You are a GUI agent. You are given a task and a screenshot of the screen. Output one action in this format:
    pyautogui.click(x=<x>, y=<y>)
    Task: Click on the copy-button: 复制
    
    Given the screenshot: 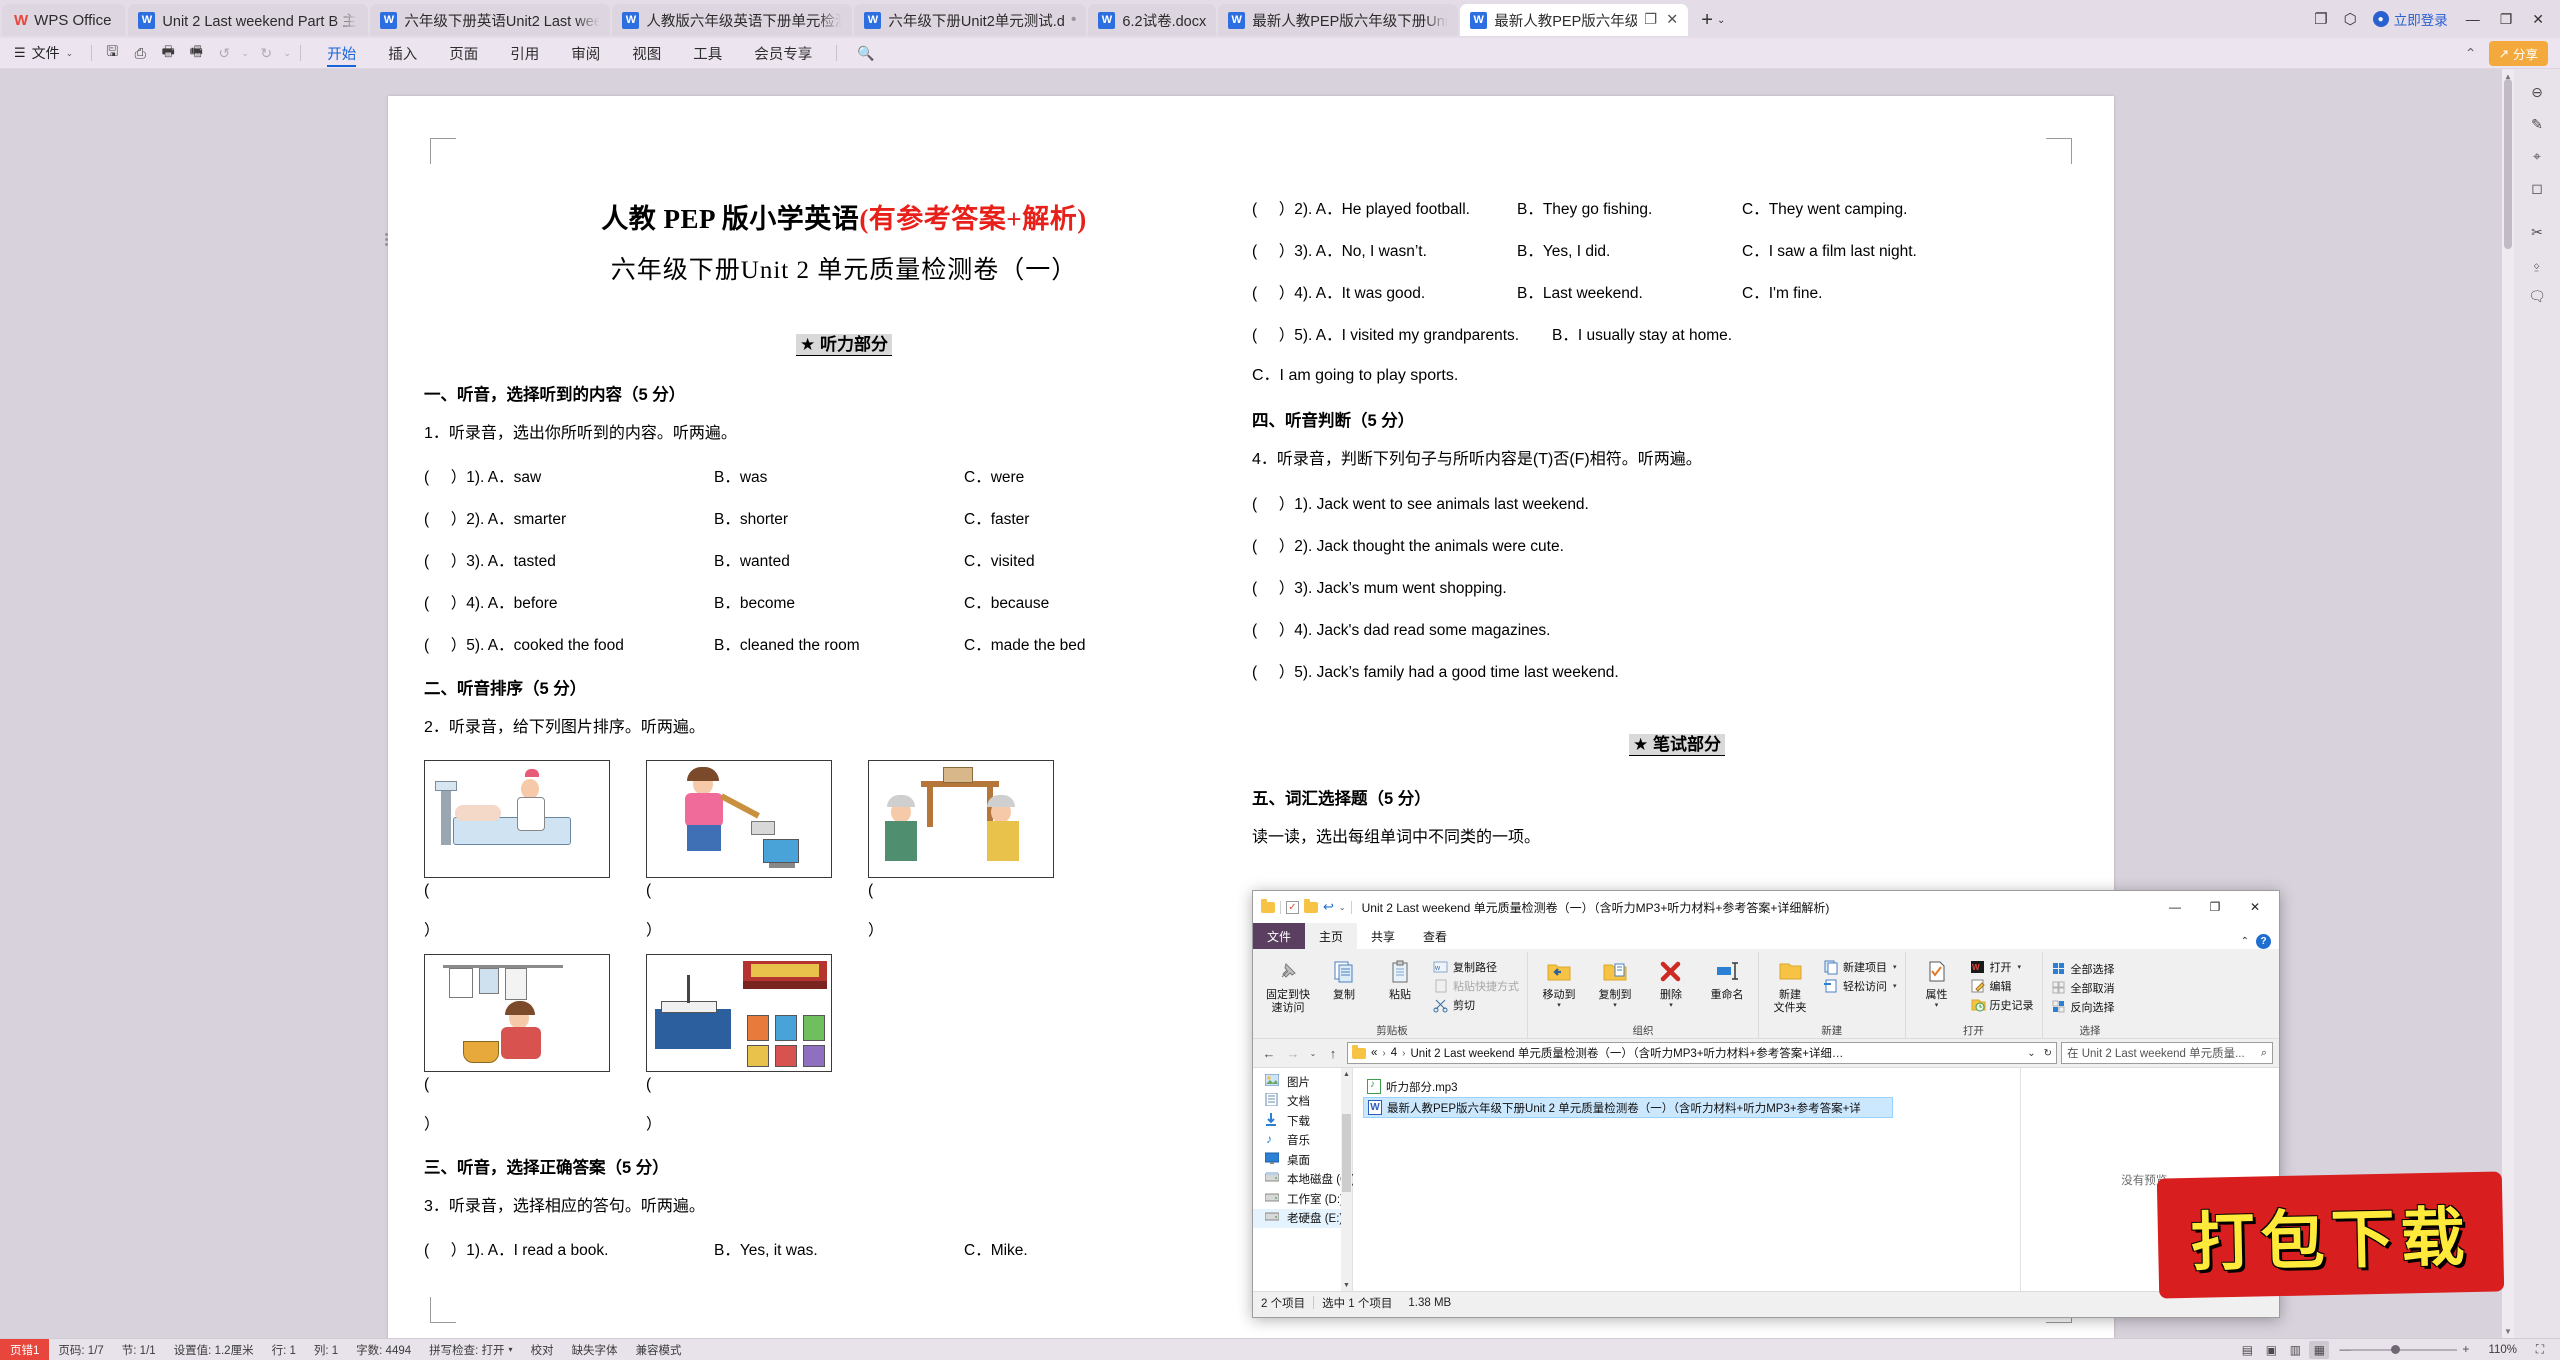 What is the action you would take?
    pyautogui.click(x=1344, y=989)
    